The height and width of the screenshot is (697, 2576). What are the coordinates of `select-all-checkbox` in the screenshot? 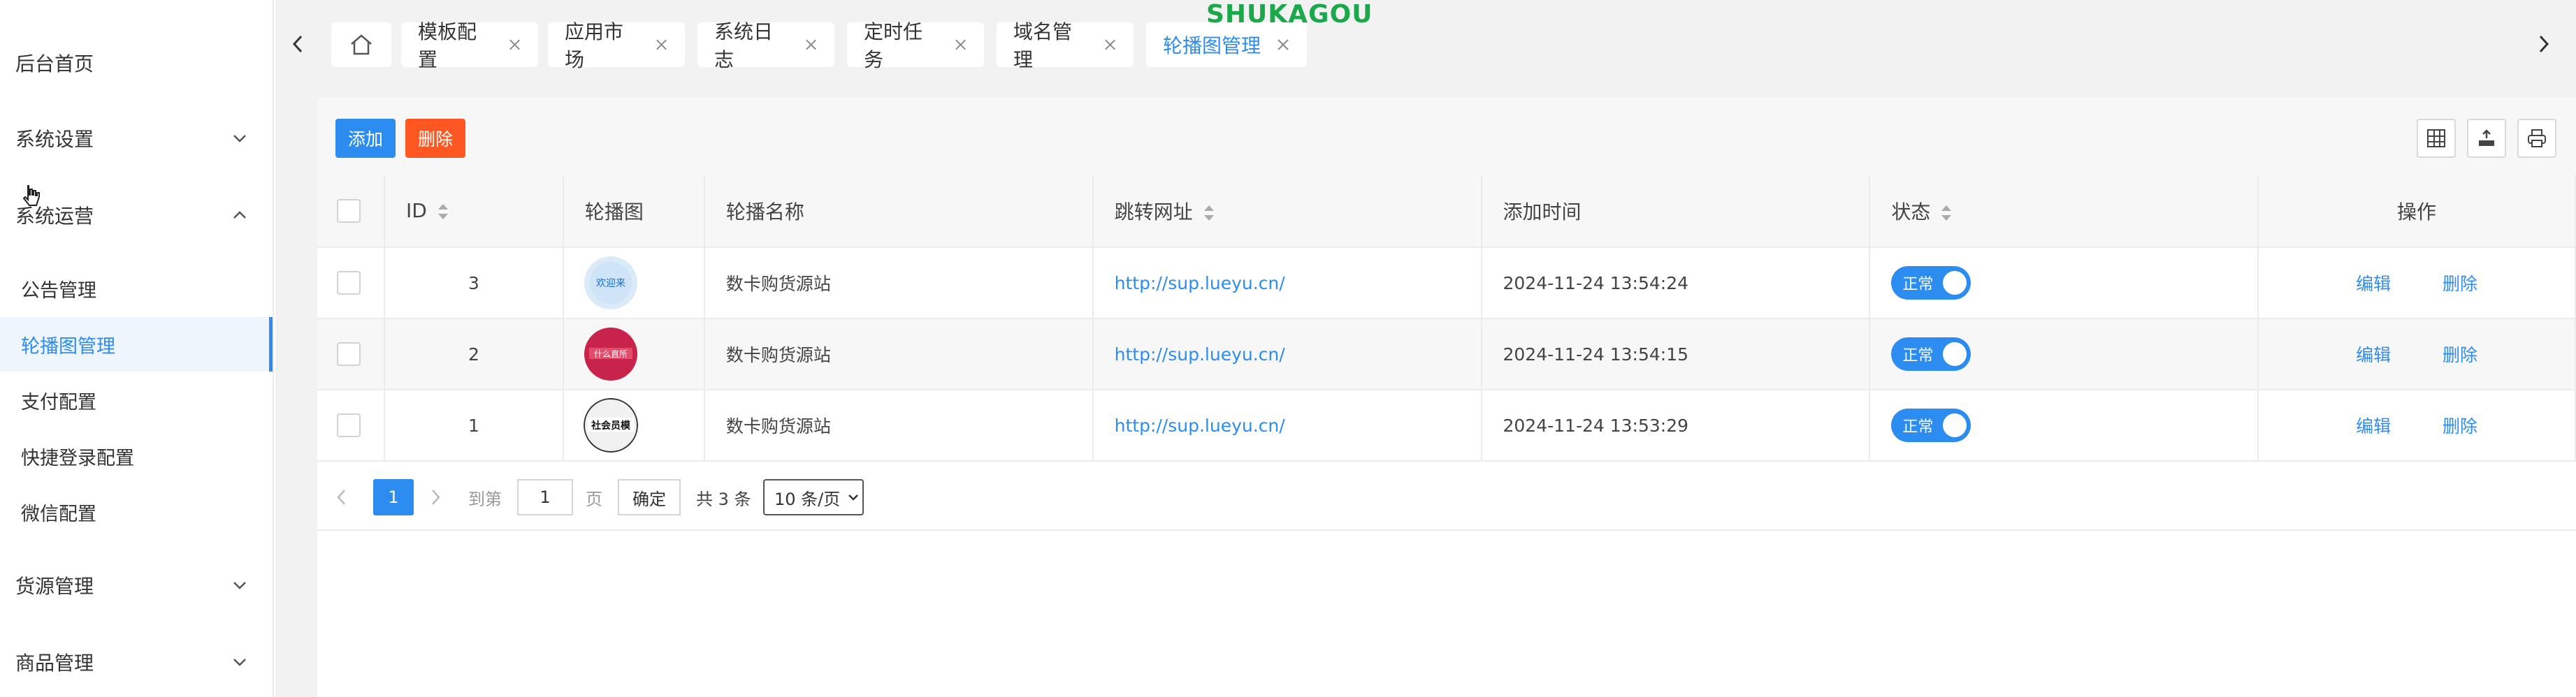 It's located at (349, 211).